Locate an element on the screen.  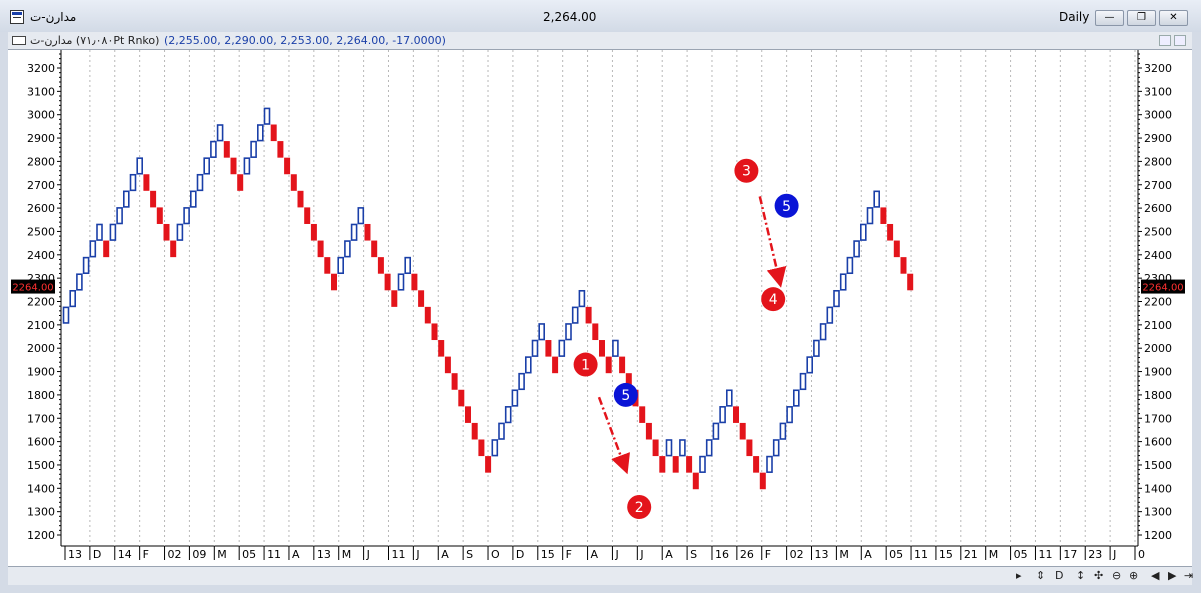
minimize-button: — is located at coordinates (1109, 18).